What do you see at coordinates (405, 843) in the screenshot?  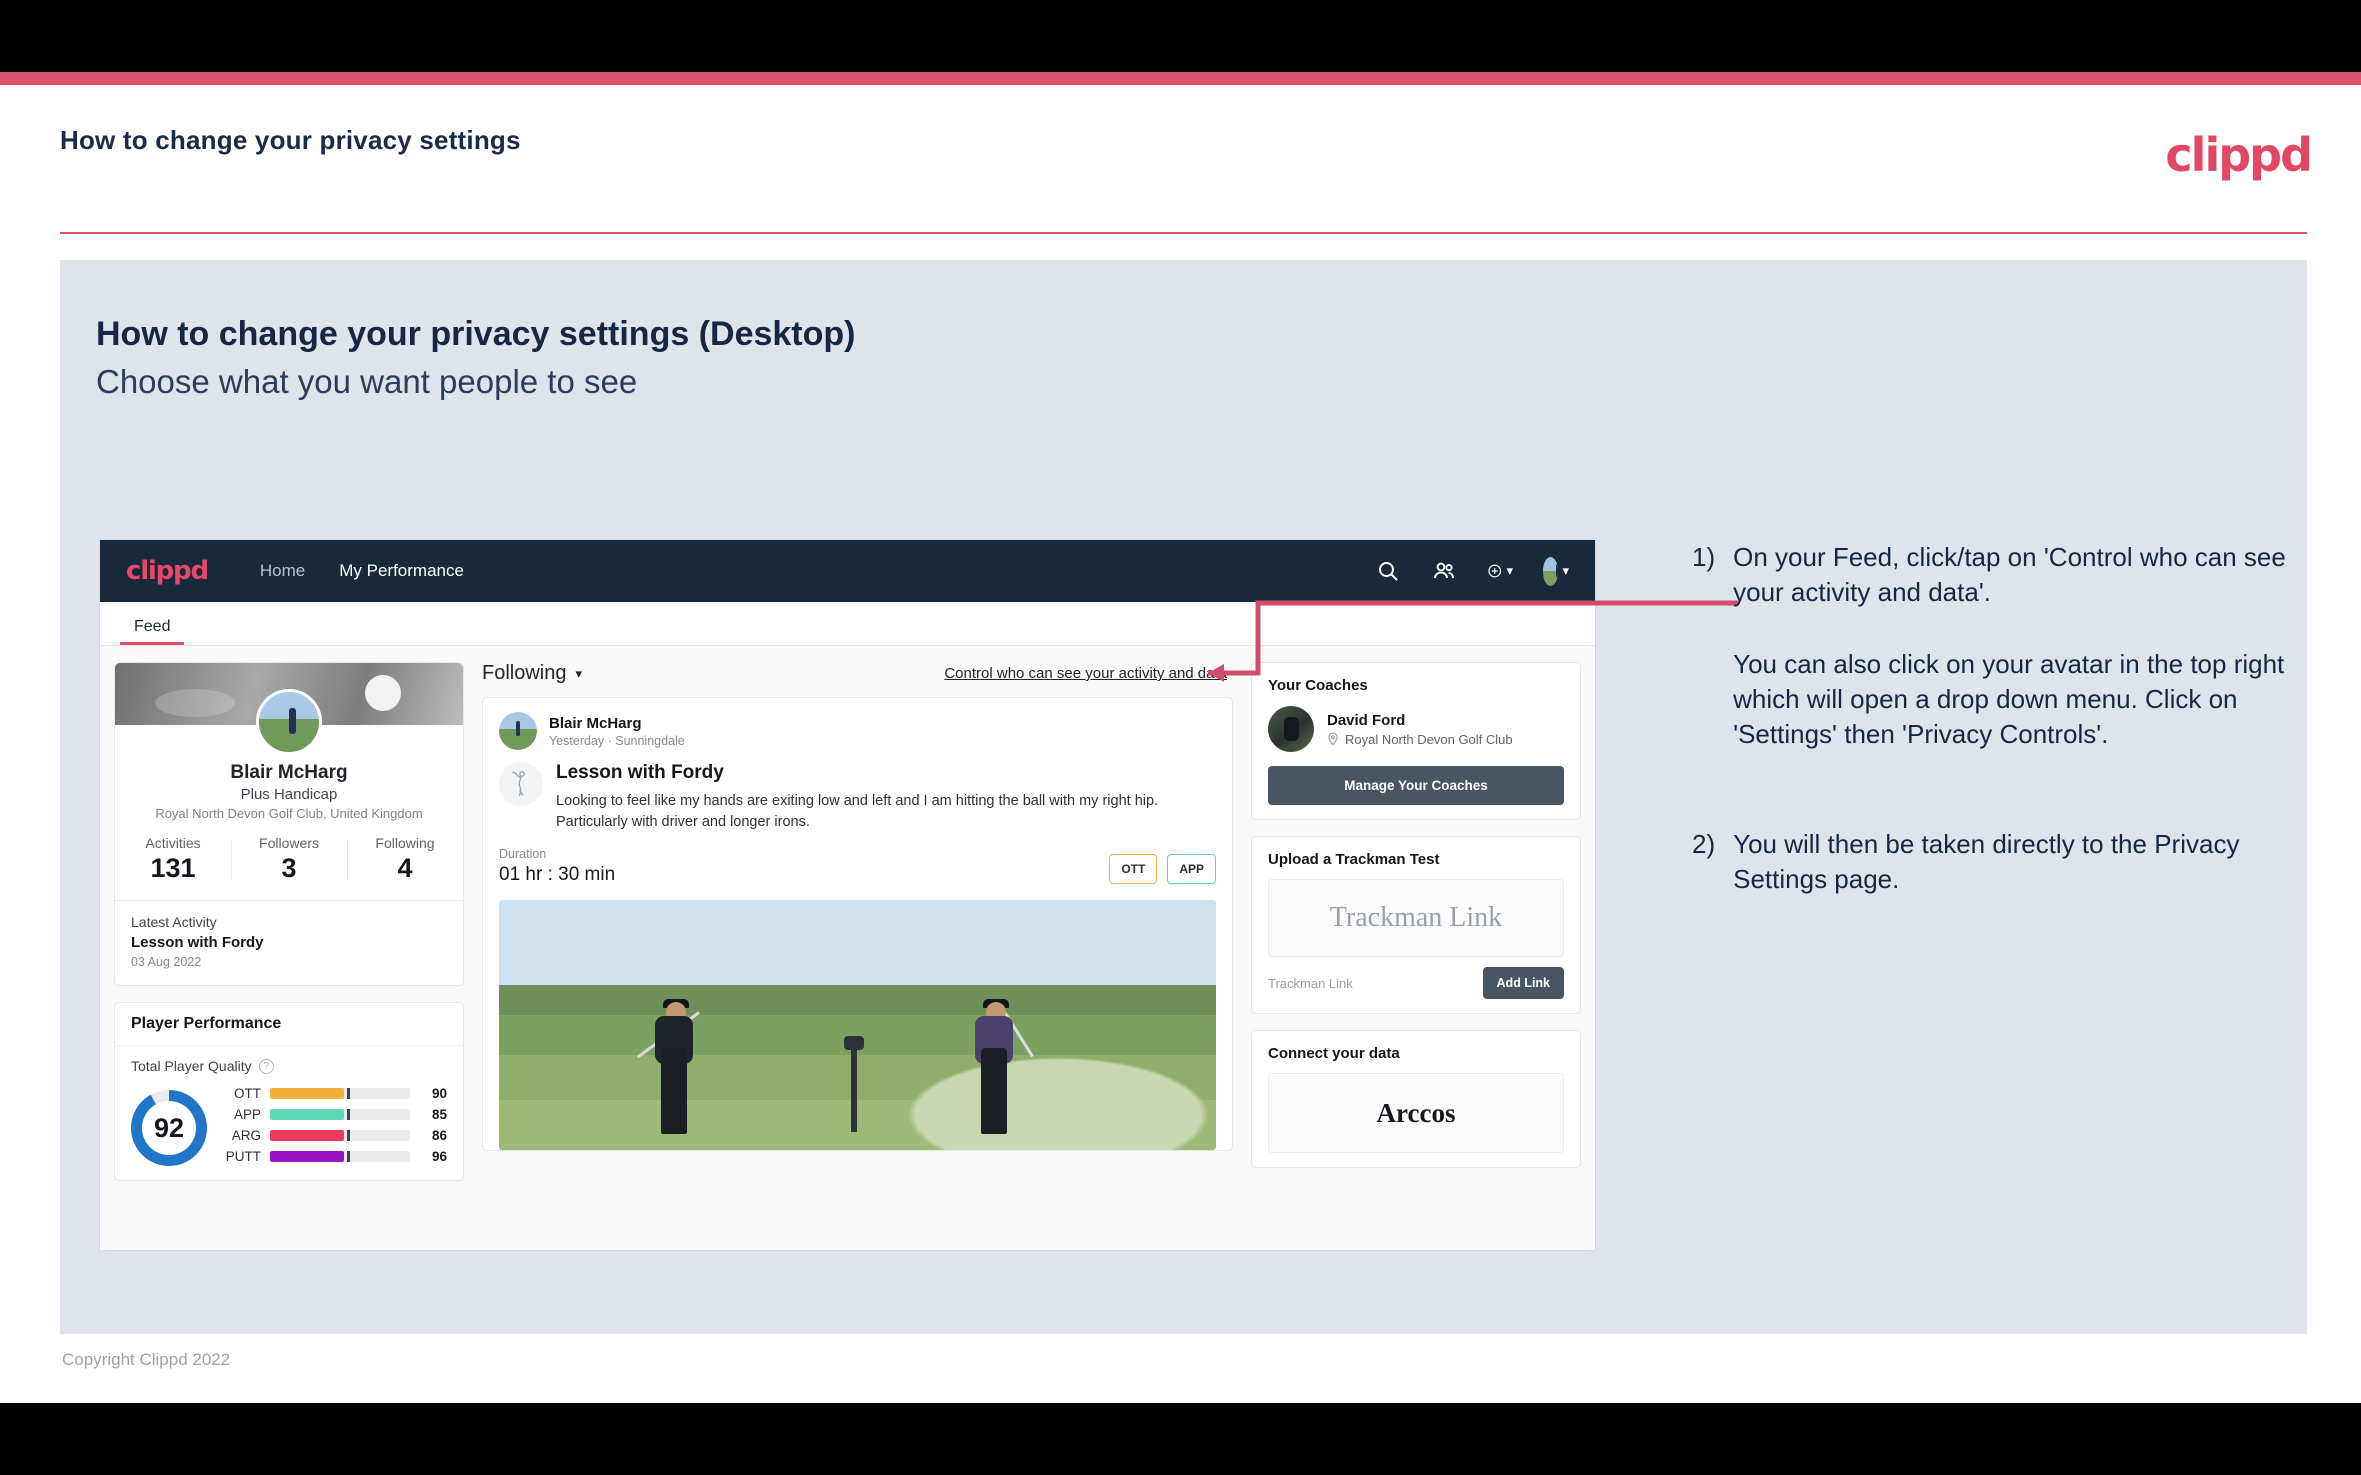 I see `stat-following-label: Following` at bounding box center [405, 843].